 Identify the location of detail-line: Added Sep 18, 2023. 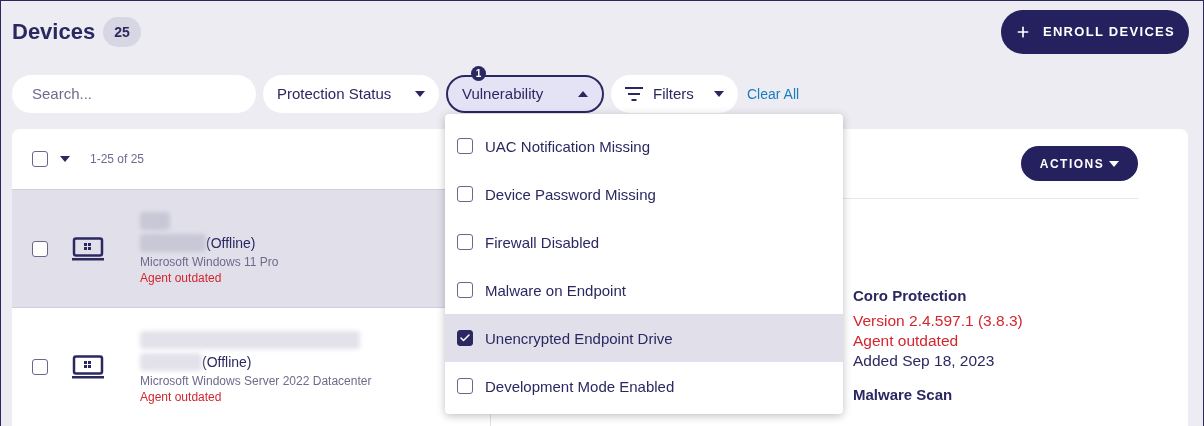
(924, 361).